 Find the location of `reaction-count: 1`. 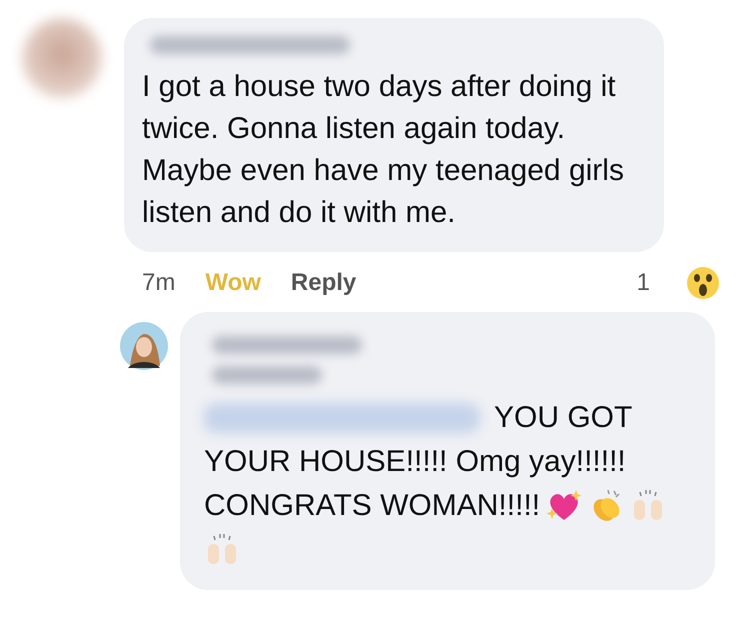

reaction-count: 1 is located at coordinates (643, 283).